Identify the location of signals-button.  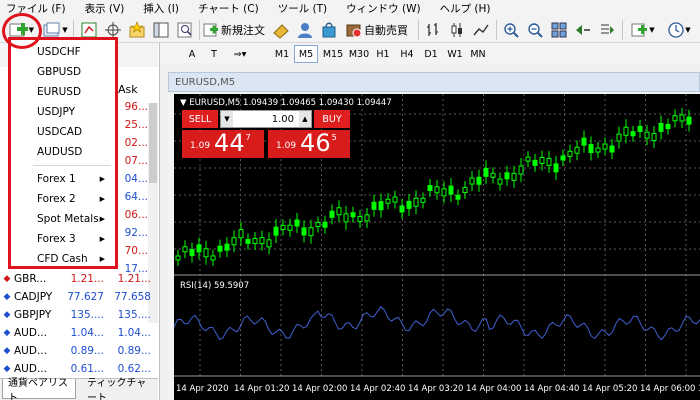
(305, 30).